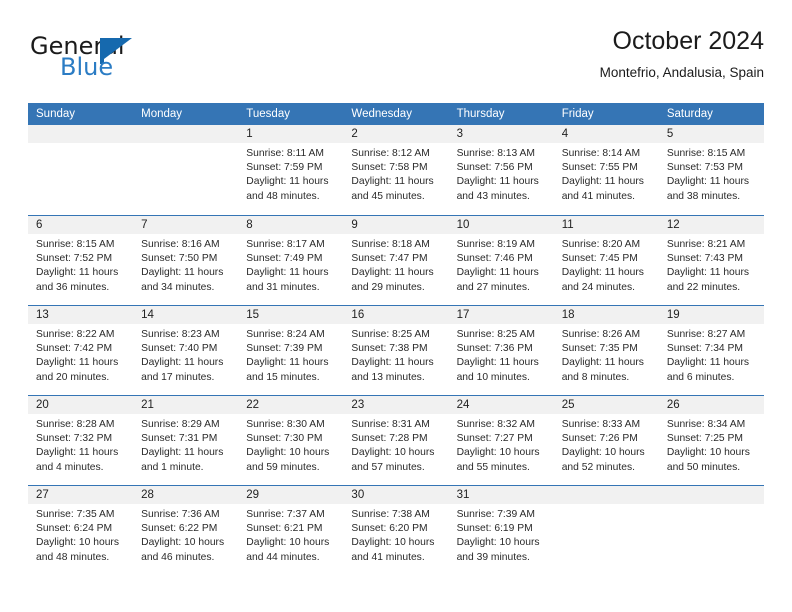 The width and height of the screenshot is (792, 612). Describe the element at coordinates (708, 370) in the screenshot. I see `daylight-text: Daylight: 11 hours and 6 minutes.` at that location.